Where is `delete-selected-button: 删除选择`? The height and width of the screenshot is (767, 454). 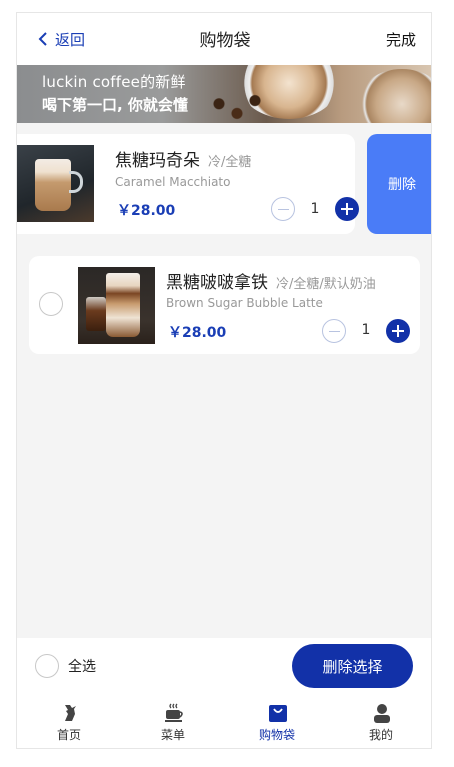
delete-selected-button: 删除选择 is located at coordinates (352, 666).